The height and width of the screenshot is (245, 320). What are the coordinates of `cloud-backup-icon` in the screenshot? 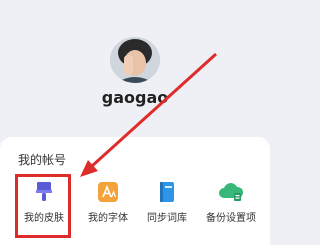 It's located at (231, 194).